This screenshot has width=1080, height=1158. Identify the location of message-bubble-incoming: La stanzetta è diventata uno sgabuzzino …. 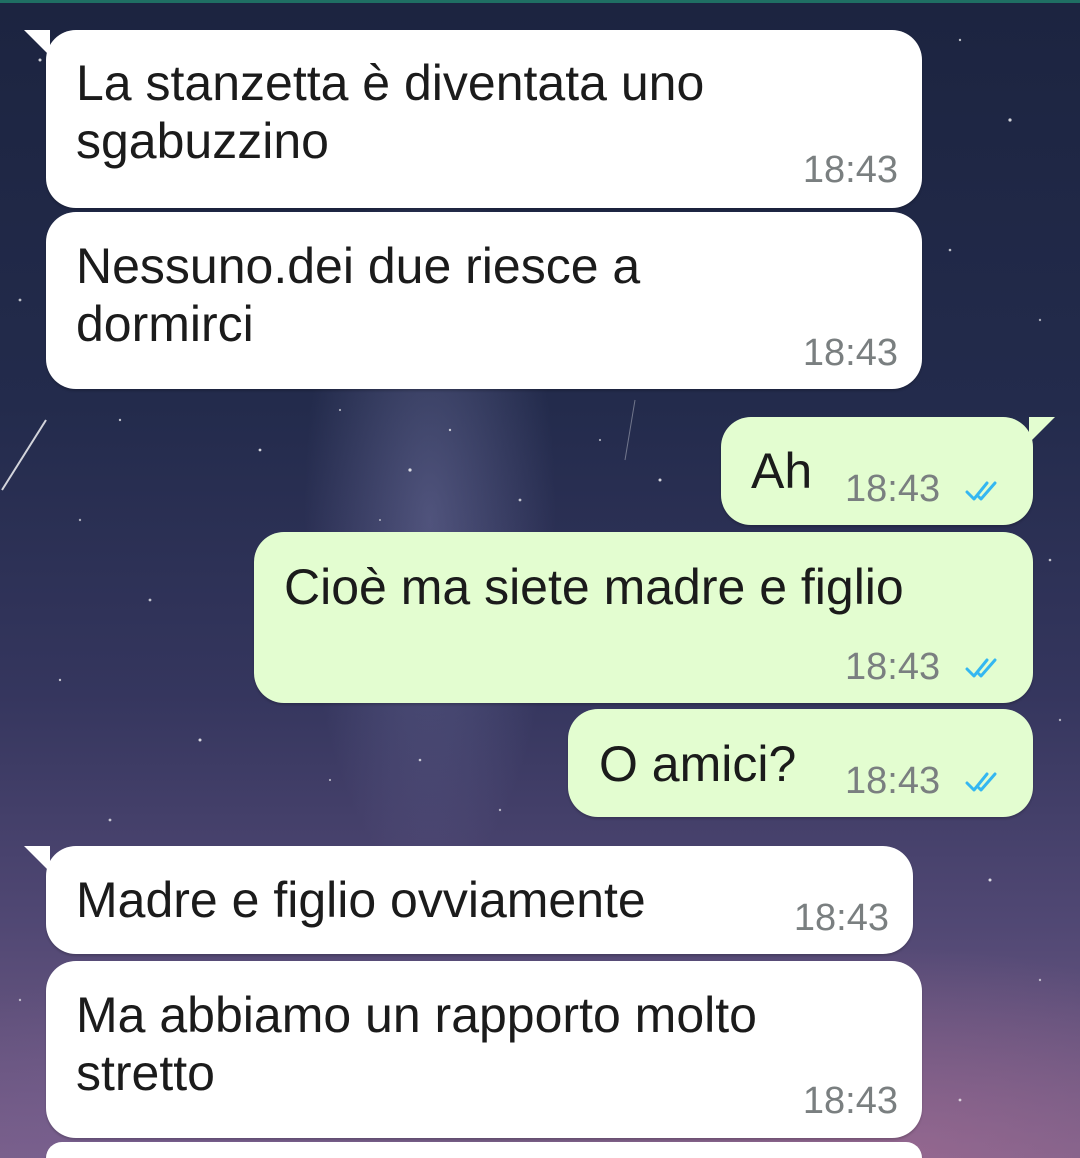
(473, 119).